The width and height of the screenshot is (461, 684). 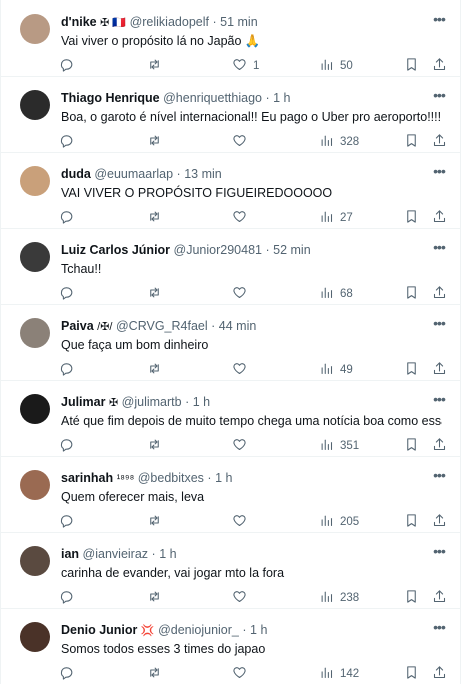 What do you see at coordinates (218, 250) in the screenshot?
I see `user-handle: @Junior290481` at bounding box center [218, 250].